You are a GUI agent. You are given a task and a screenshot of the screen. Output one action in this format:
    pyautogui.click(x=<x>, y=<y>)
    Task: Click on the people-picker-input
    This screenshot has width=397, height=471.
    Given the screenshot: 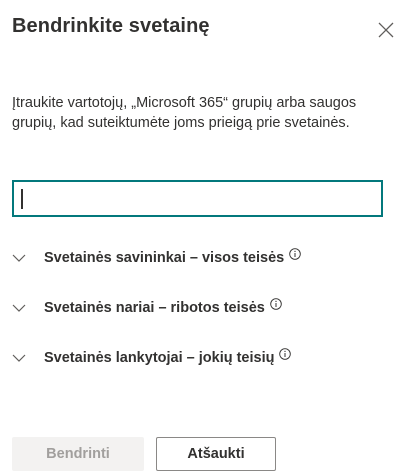 What is the action you would take?
    pyautogui.click(x=197, y=198)
    